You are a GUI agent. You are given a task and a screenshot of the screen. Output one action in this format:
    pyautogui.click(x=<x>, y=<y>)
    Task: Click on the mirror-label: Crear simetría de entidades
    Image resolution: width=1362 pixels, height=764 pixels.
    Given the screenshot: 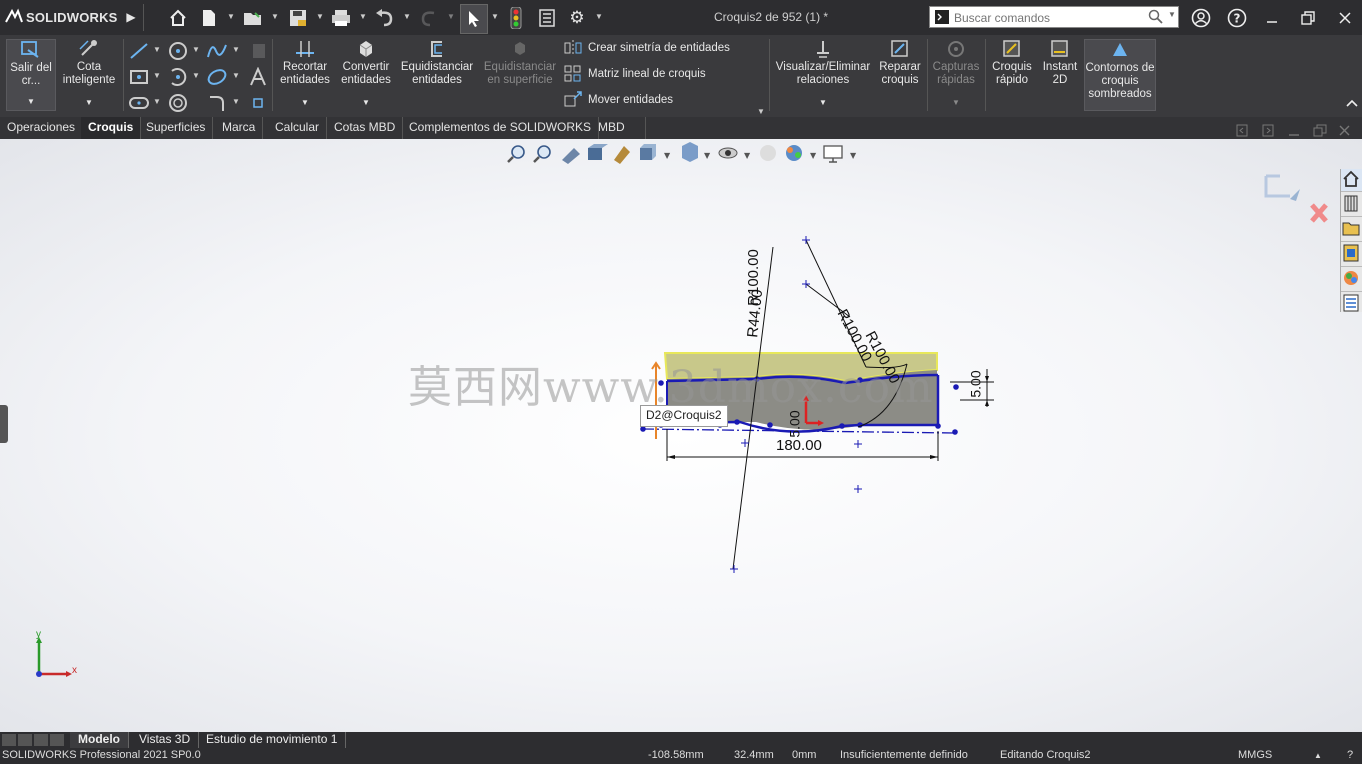 What is the action you would take?
    pyautogui.click(x=659, y=48)
    